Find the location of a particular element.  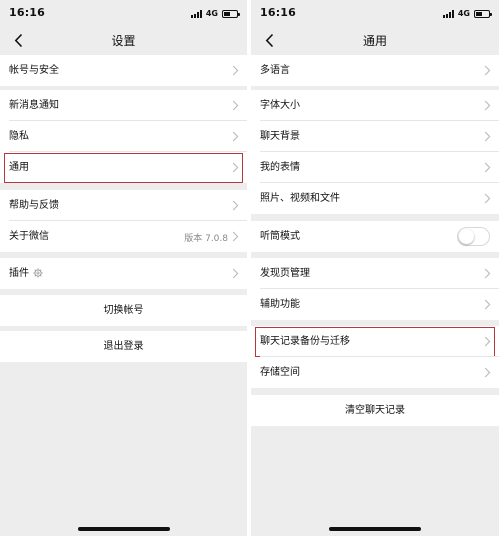

earpiece-mode-toggle is located at coordinates (473, 236).